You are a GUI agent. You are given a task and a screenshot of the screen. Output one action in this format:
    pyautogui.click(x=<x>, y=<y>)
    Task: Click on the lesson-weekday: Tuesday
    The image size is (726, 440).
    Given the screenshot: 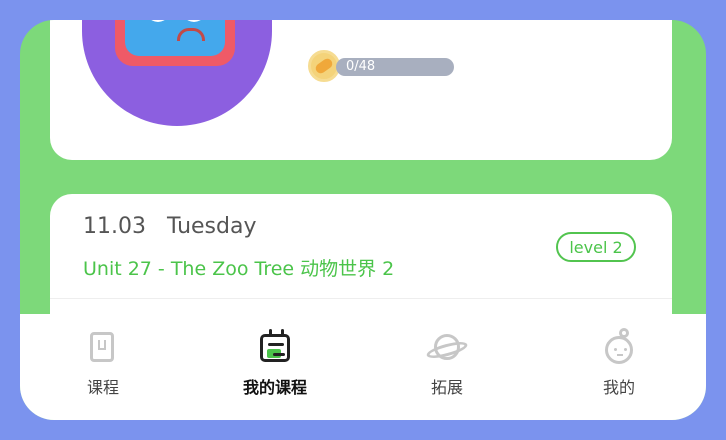 What is the action you would take?
    pyautogui.click(x=211, y=226)
    